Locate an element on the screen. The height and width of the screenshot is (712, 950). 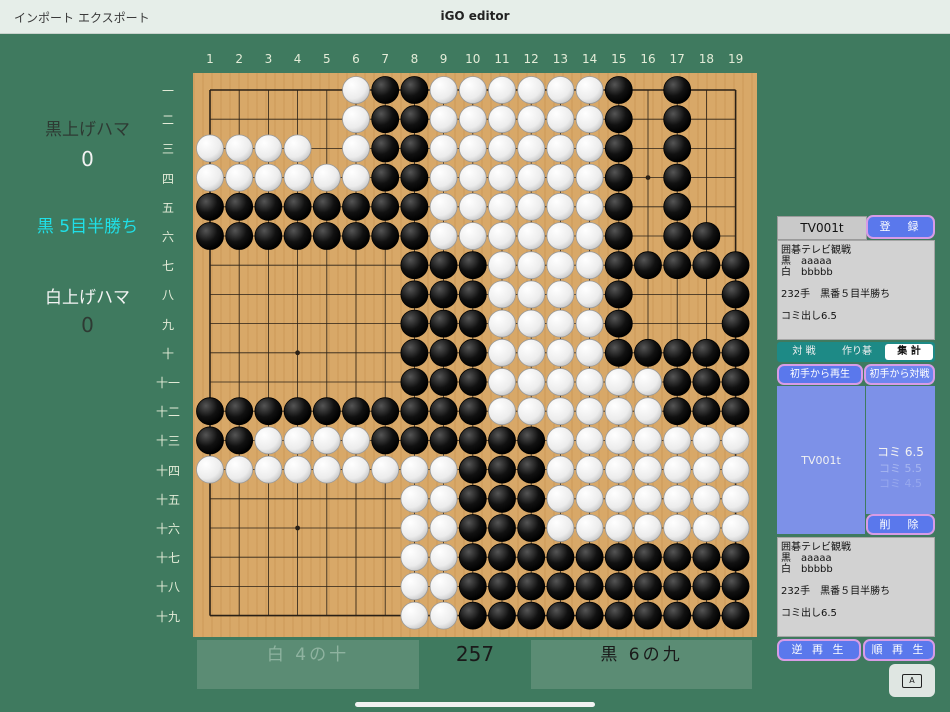
record-list: TV001t is located at coordinates (821, 460).